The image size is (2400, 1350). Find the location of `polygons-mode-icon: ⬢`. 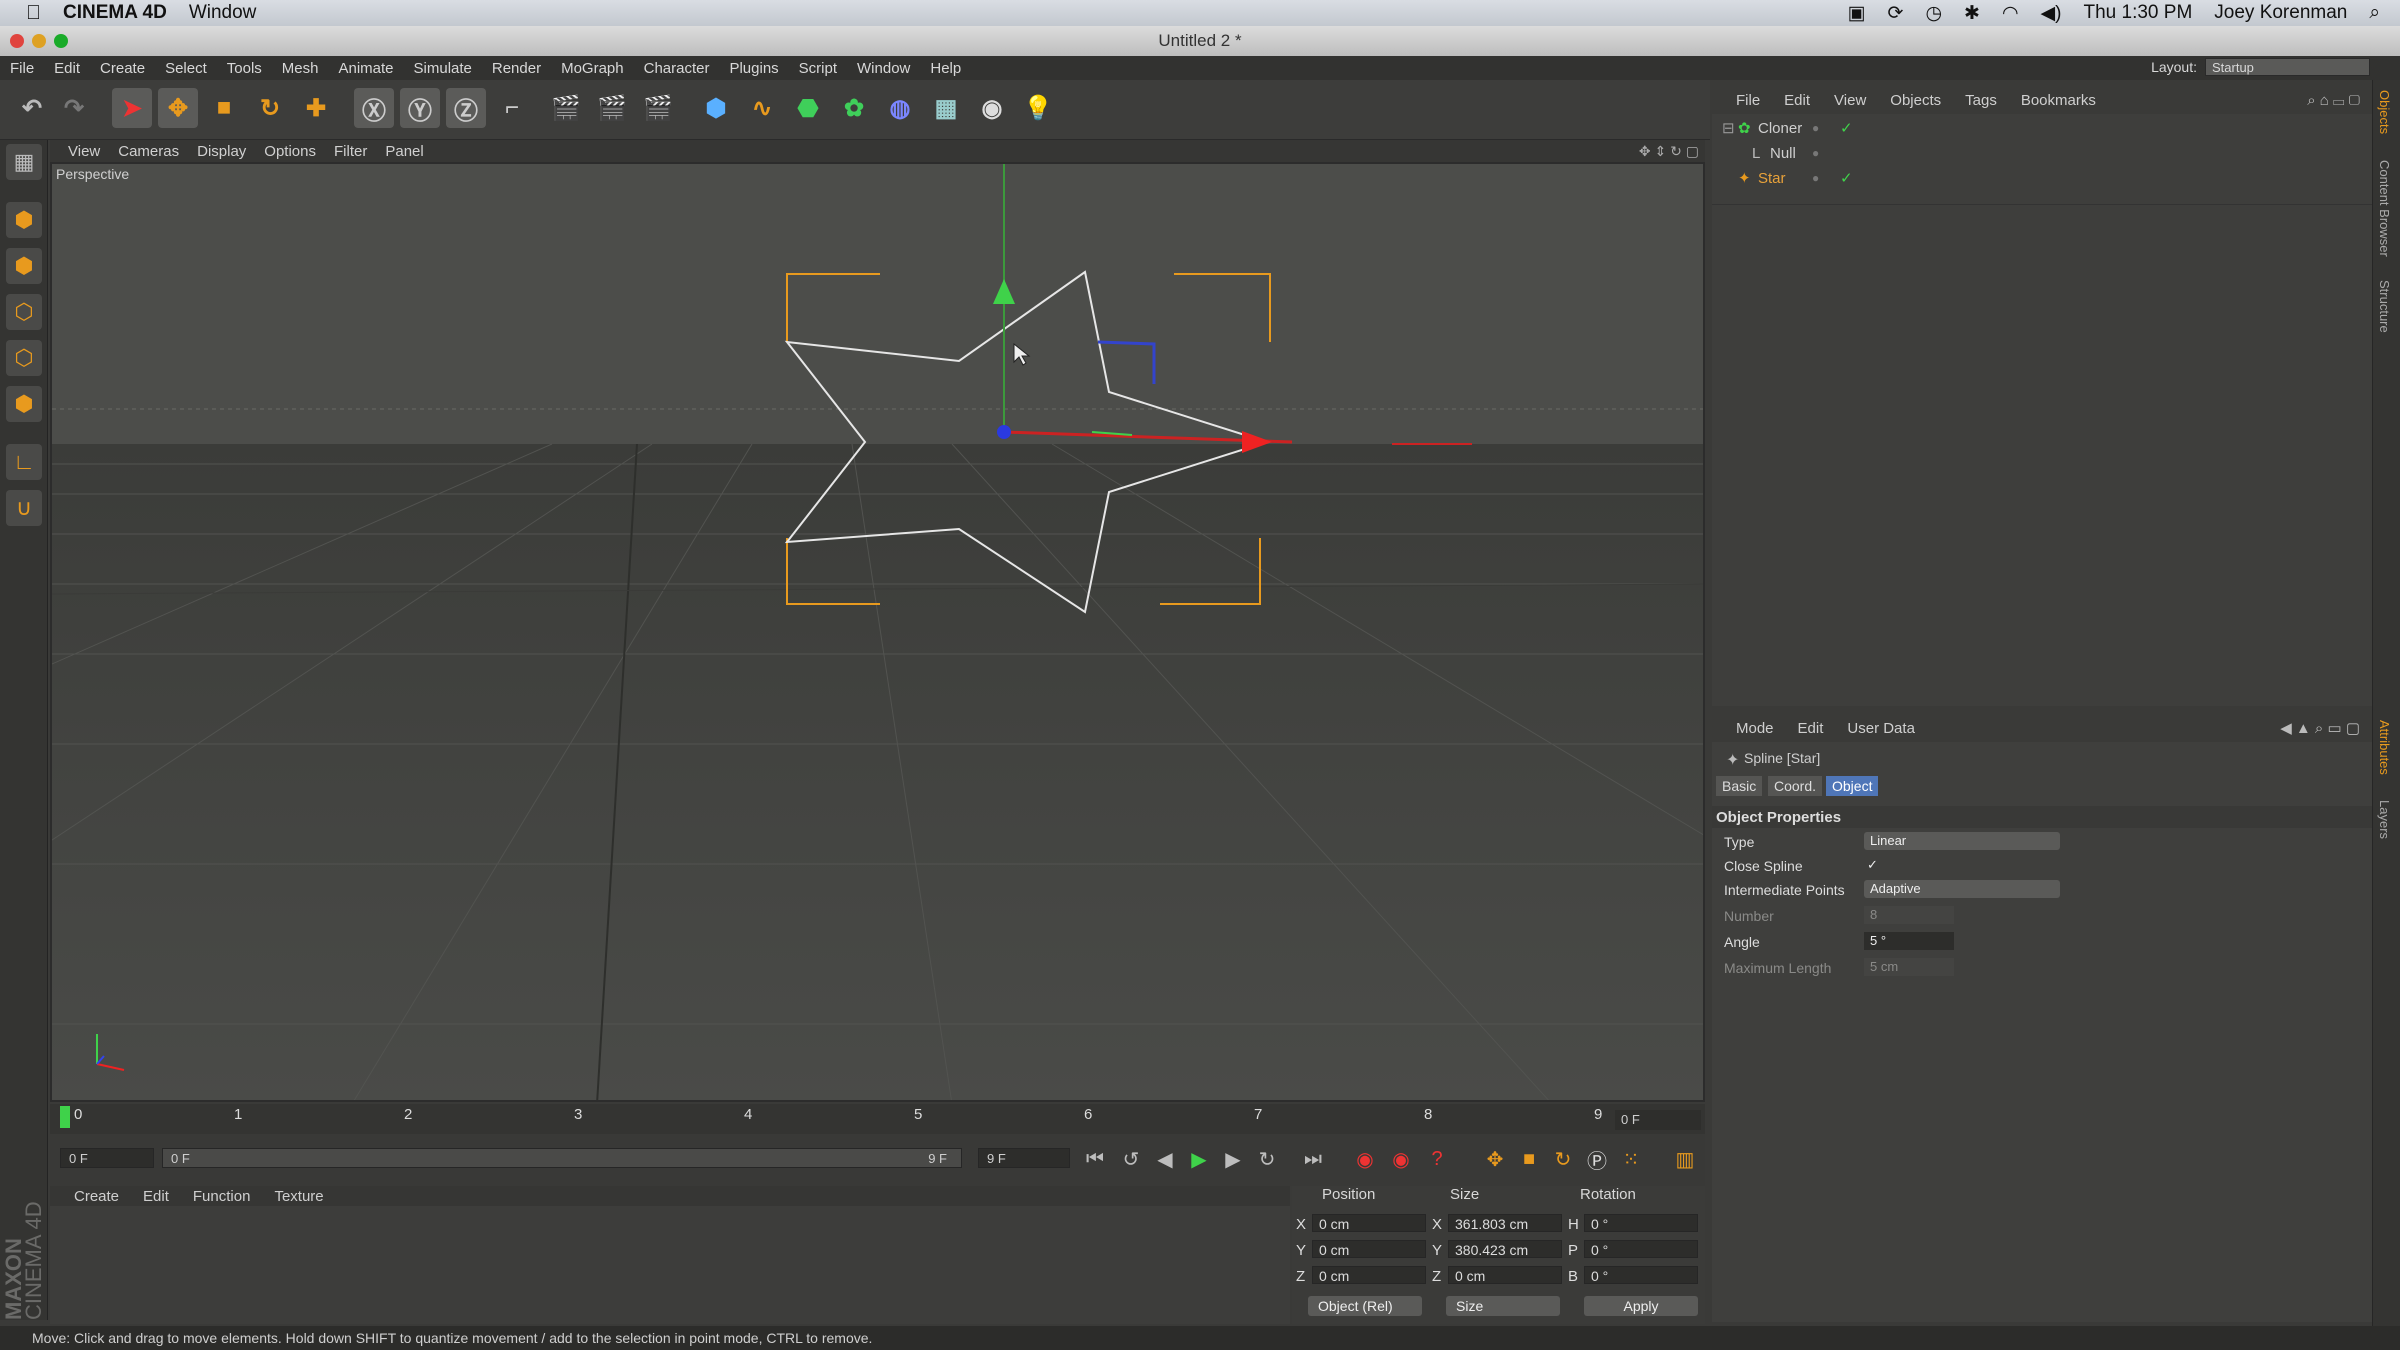

polygons-mode-icon: ⬢ is located at coordinates (24, 404).